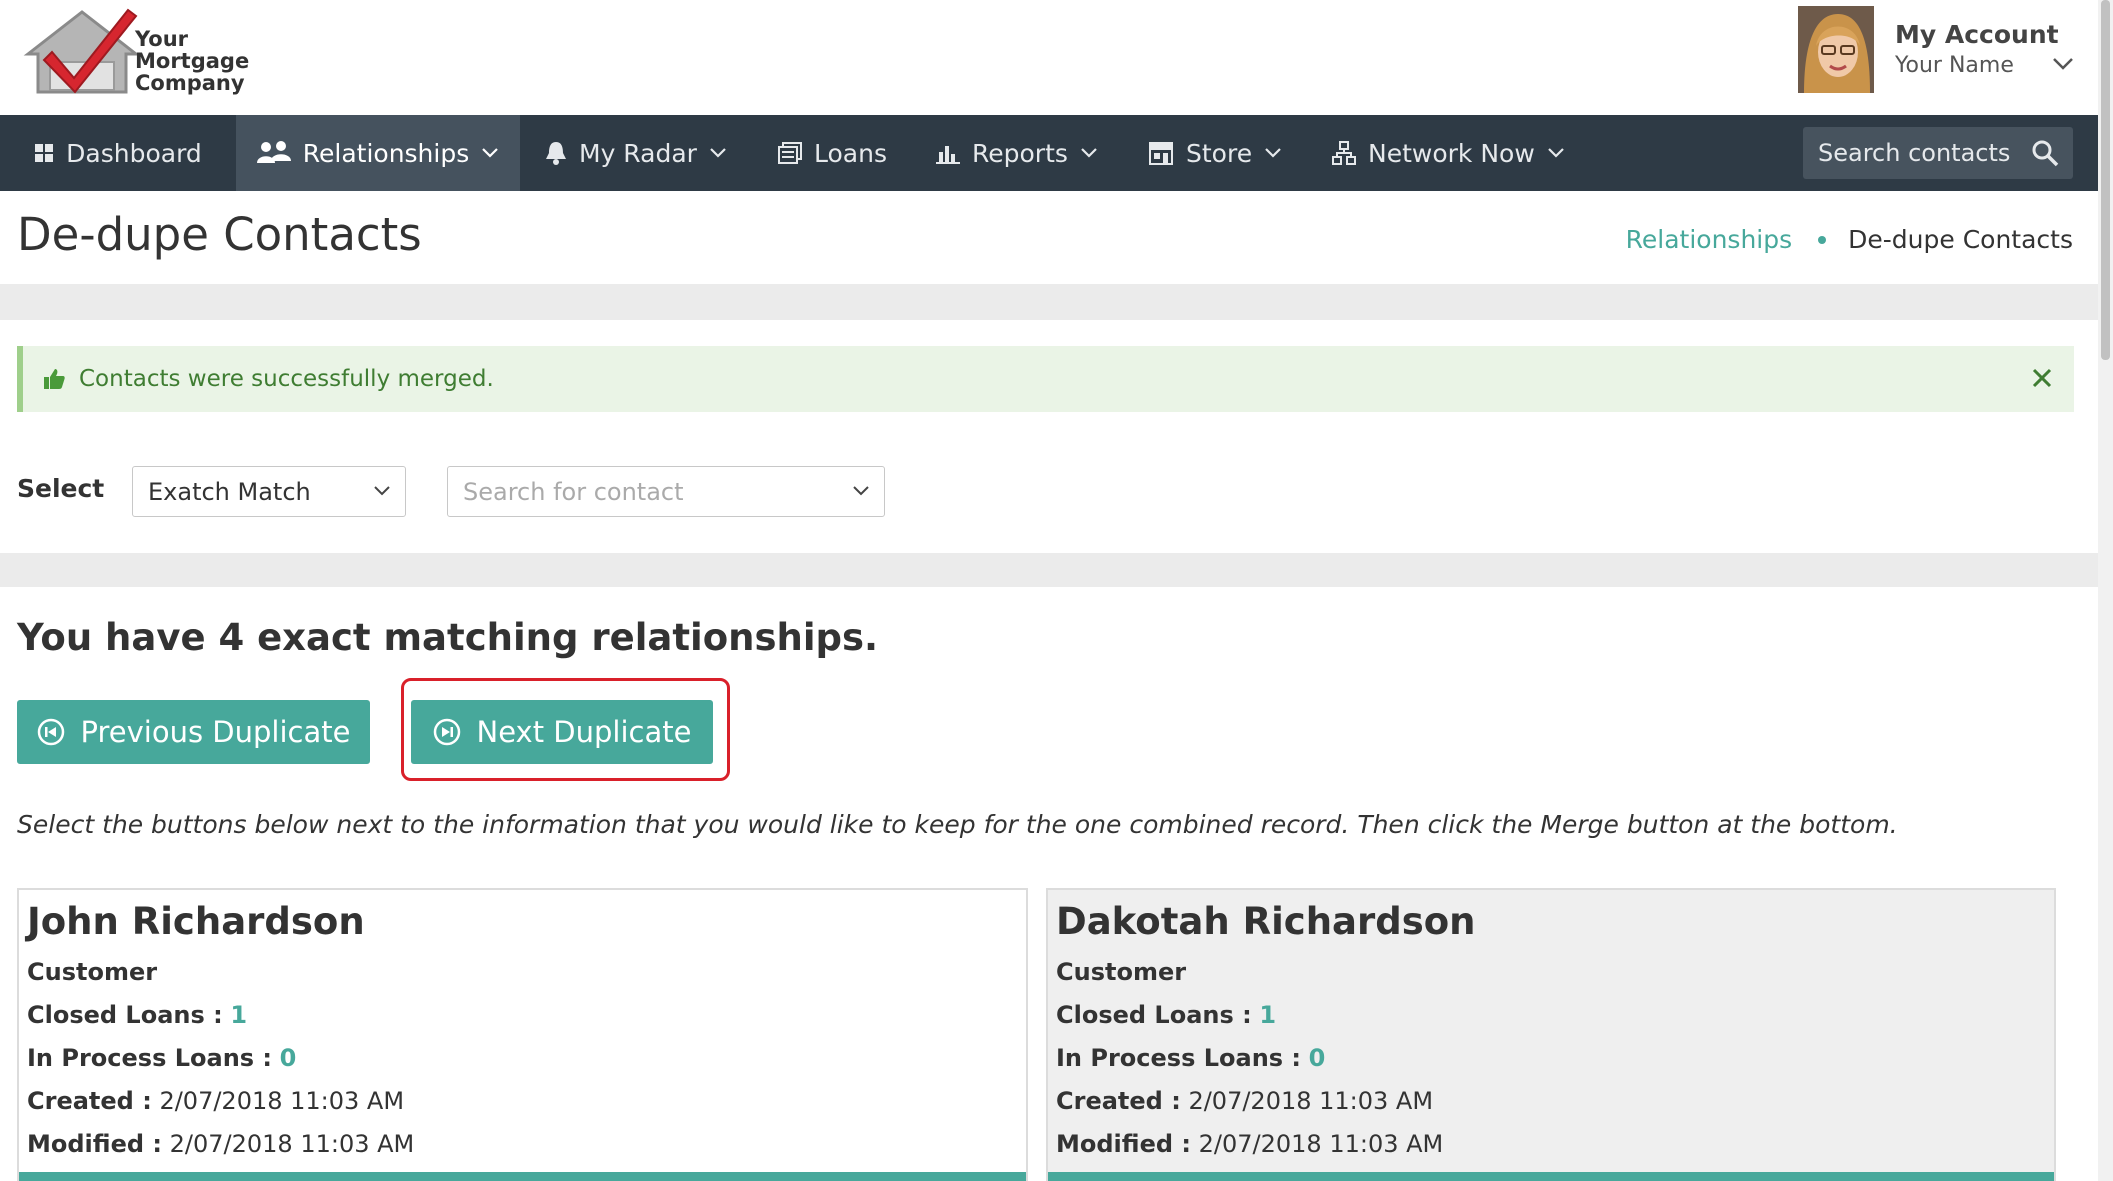  I want to click on skip-back-icon, so click(50, 732).